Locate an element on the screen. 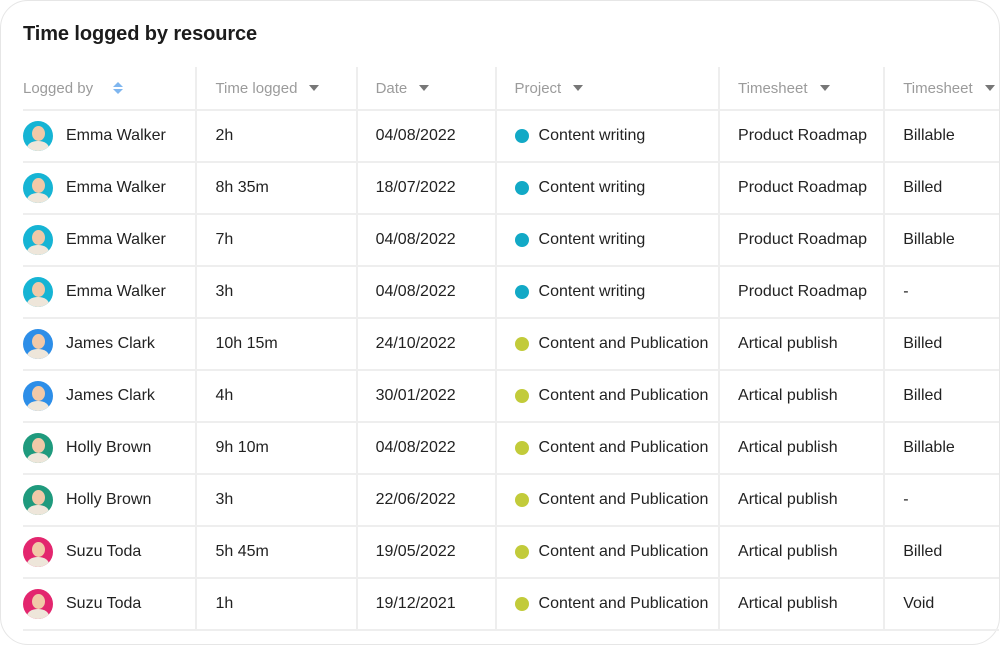 The height and width of the screenshot is (645, 1000). column-header-timesheet: Timesheet is located at coordinates (802, 89).